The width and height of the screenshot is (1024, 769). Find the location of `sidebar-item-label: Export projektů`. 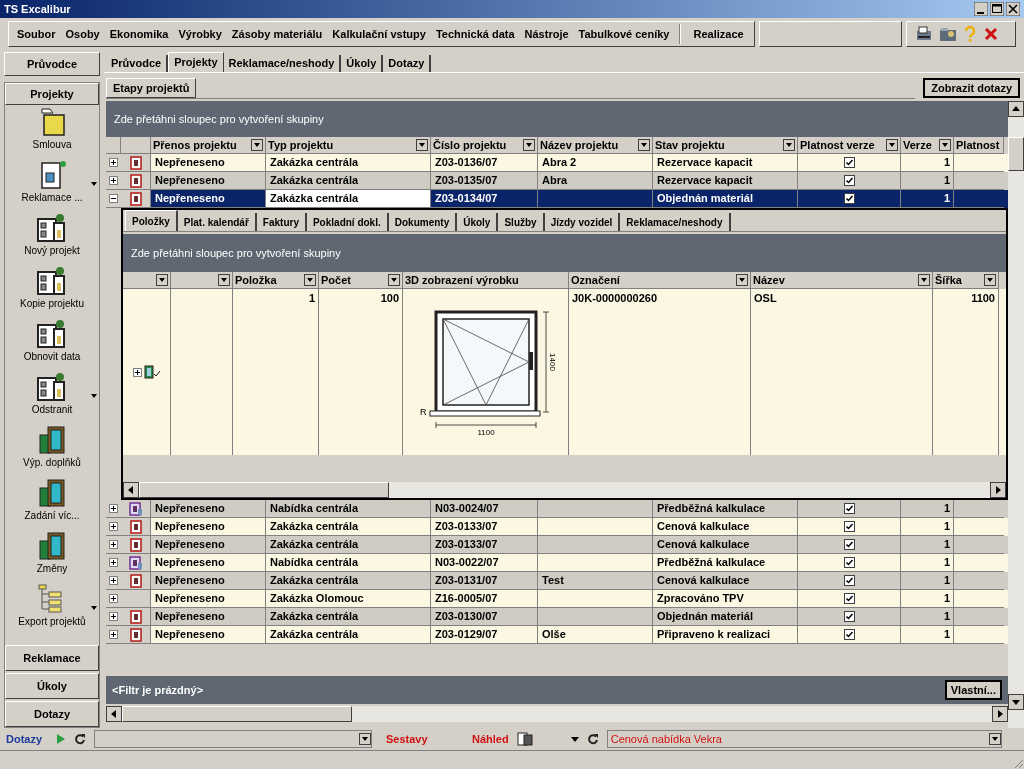

sidebar-item-label: Export projektů is located at coordinates (52, 622).